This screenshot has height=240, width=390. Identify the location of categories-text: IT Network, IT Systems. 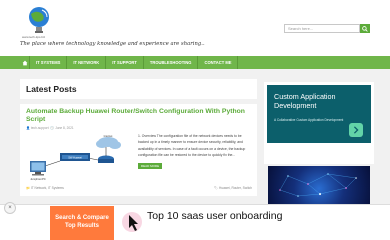
(47, 188).